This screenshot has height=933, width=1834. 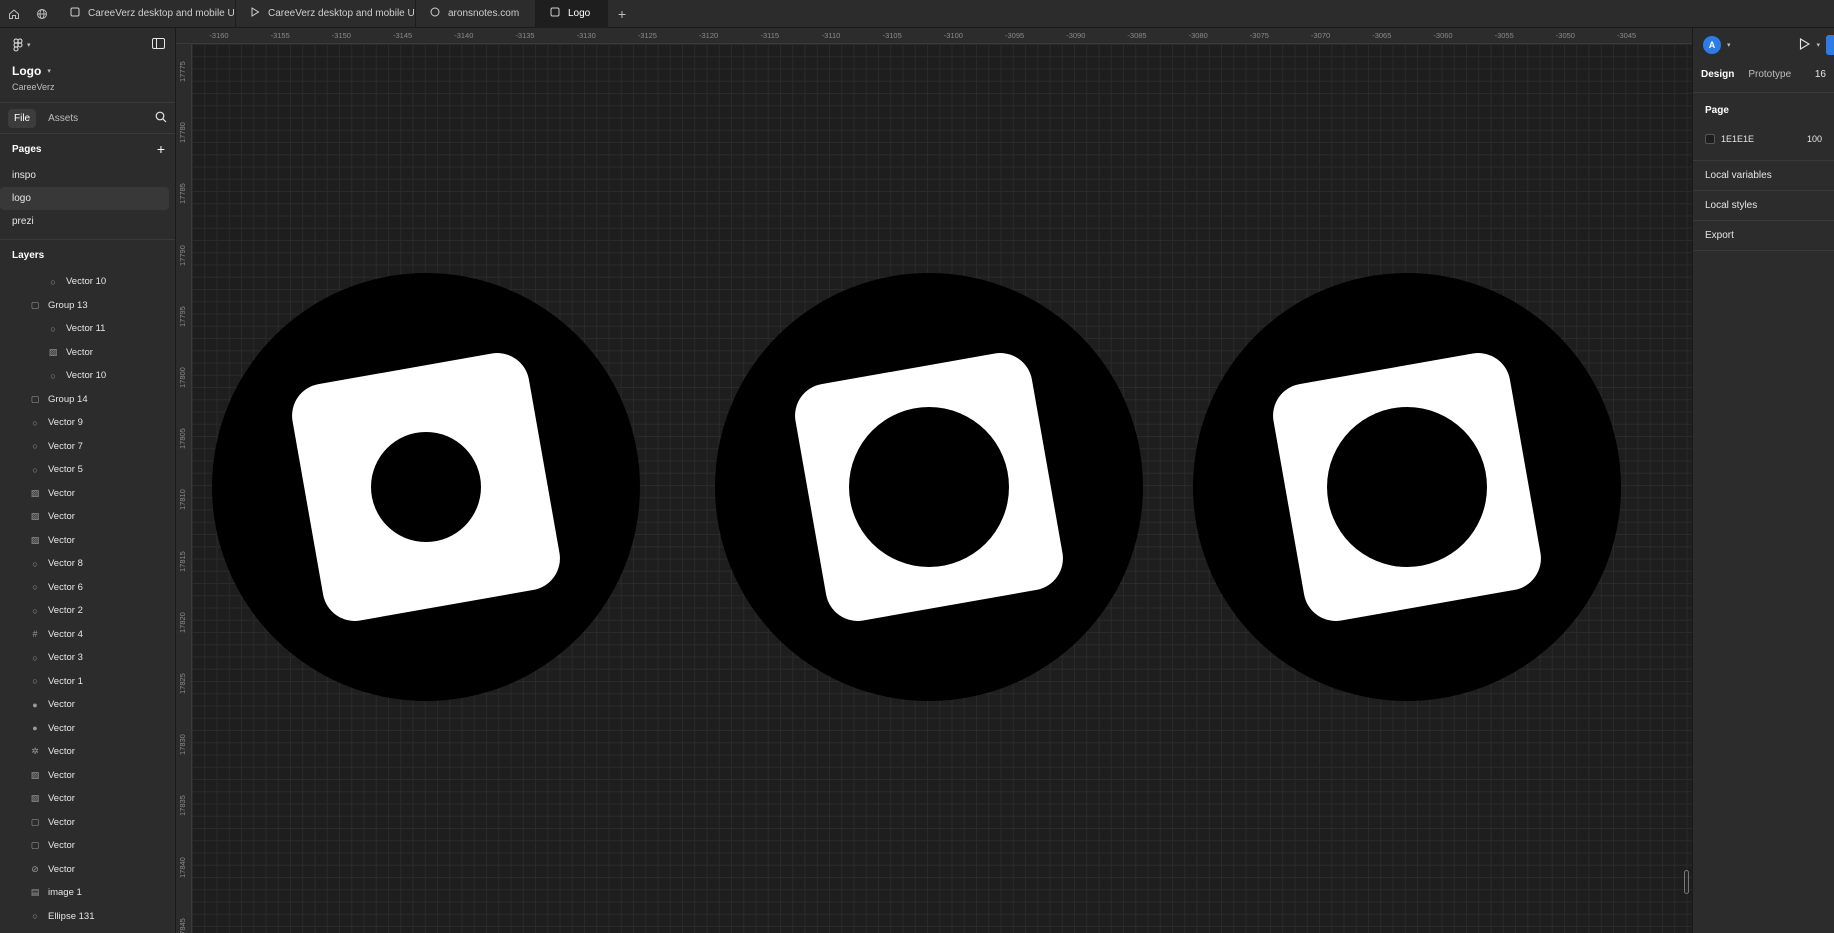 I want to click on logo-variant-small-hole, so click(x=426, y=487).